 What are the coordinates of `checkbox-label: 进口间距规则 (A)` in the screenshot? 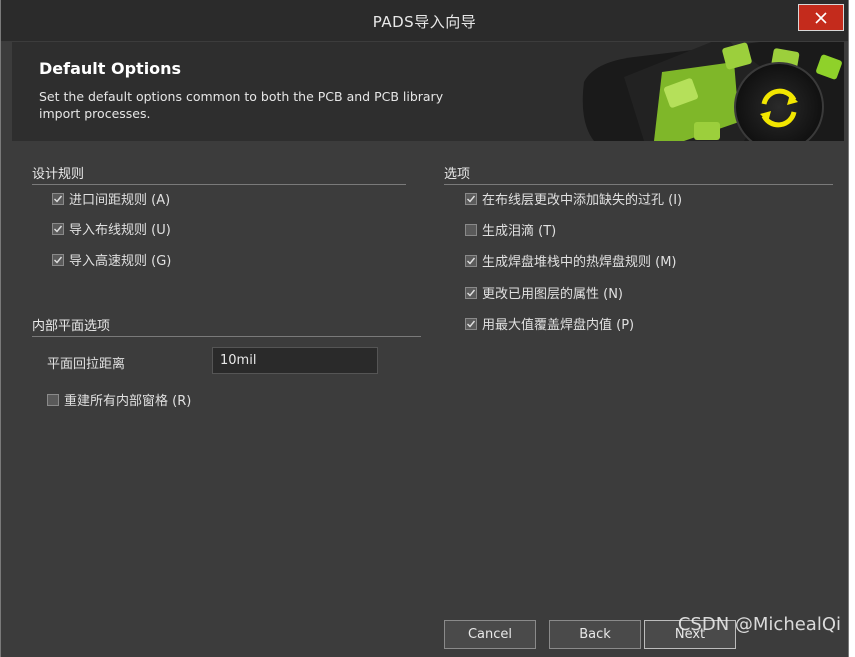 It's located at (120, 200).